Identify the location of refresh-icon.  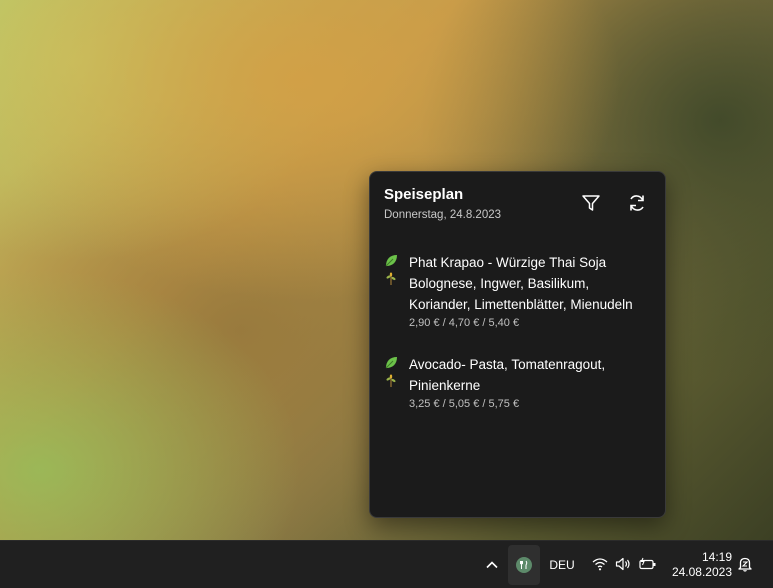
(637, 203).